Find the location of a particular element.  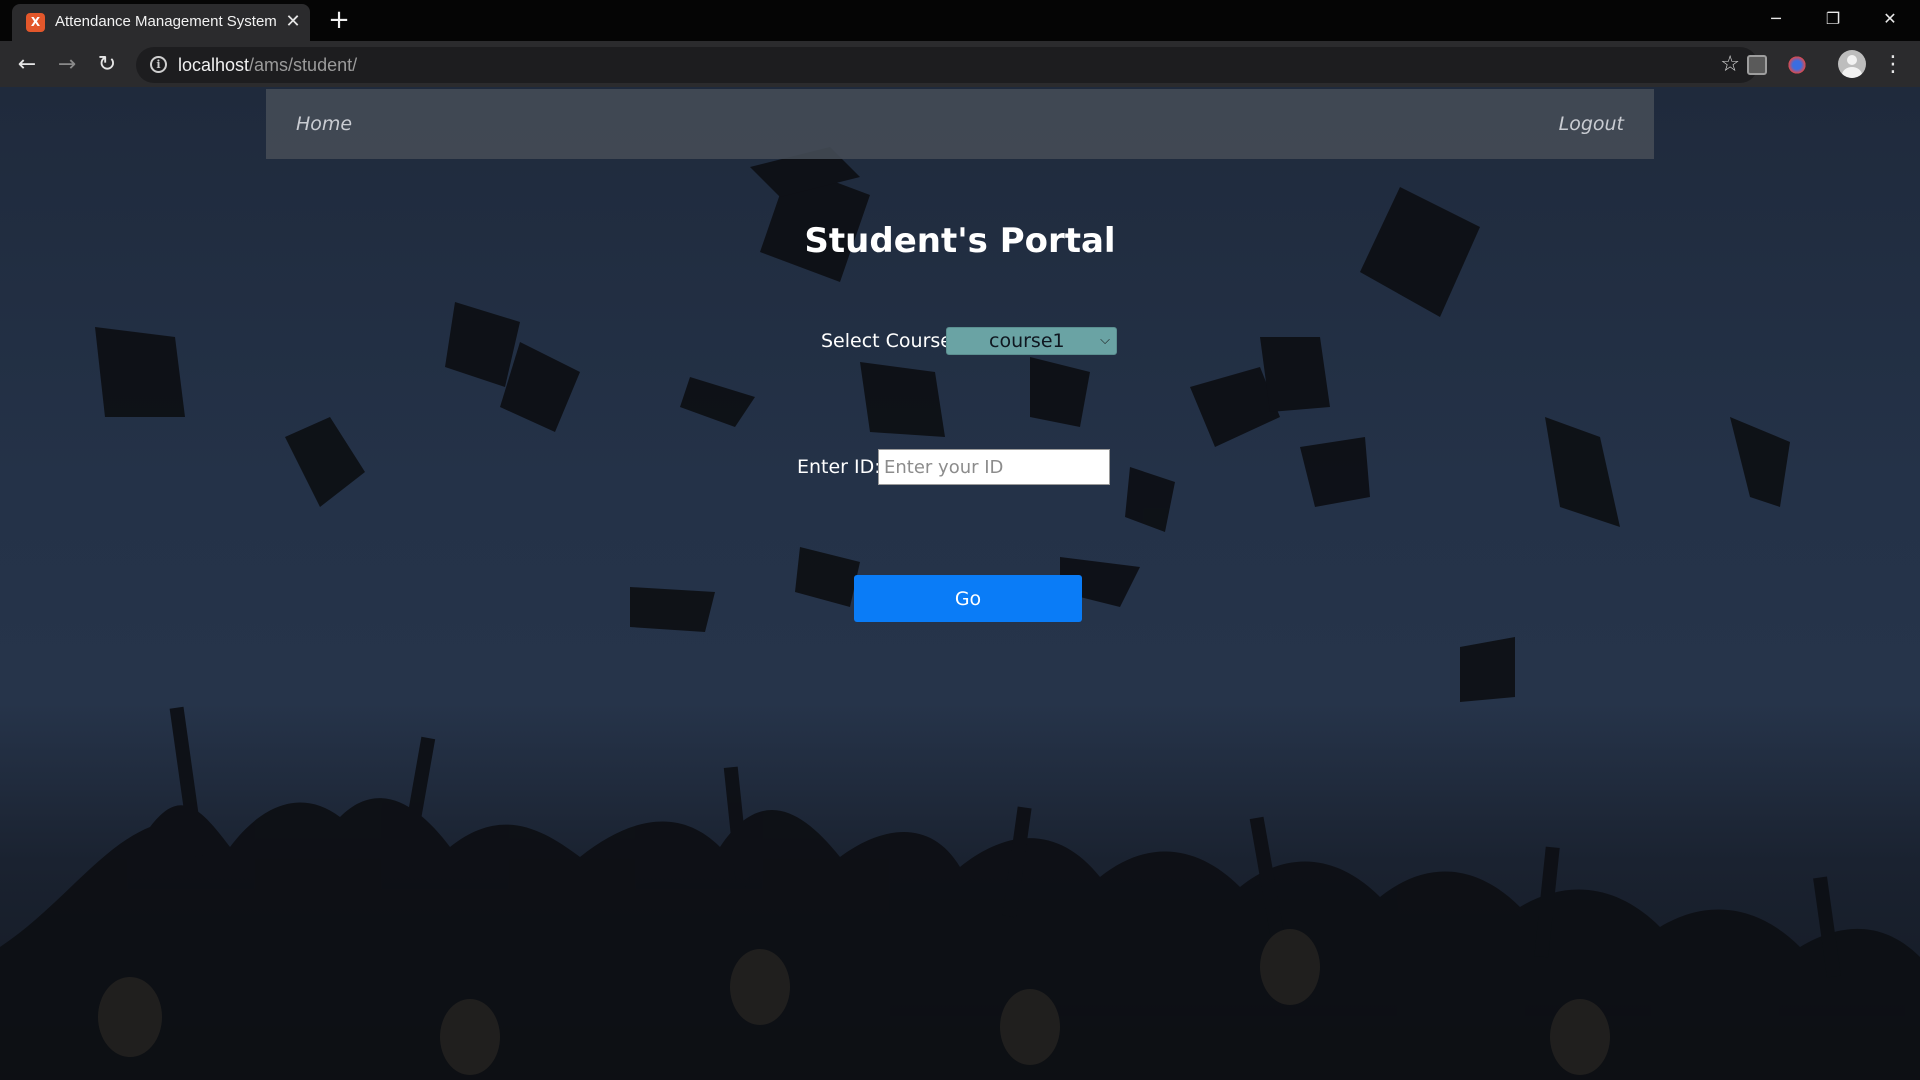

kebab-menu-icon: ⋮ is located at coordinates (1893, 65).